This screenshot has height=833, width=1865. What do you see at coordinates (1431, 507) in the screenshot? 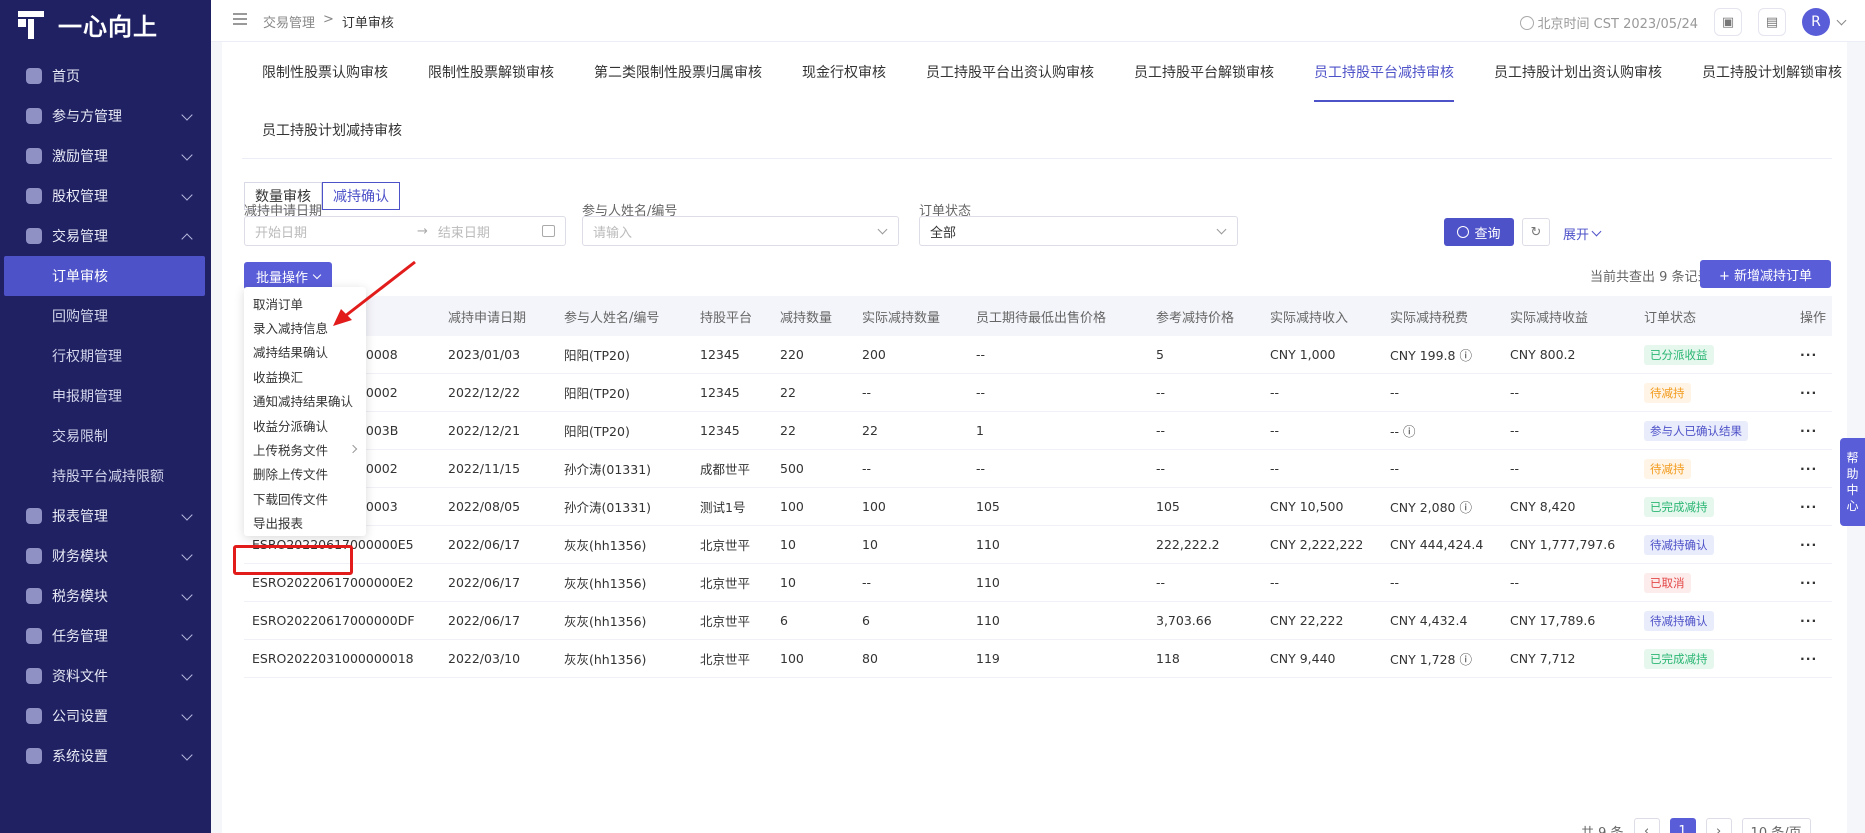
I see `table-cell: CNY 2,080 ⓘ` at bounding box center [1431, 507].